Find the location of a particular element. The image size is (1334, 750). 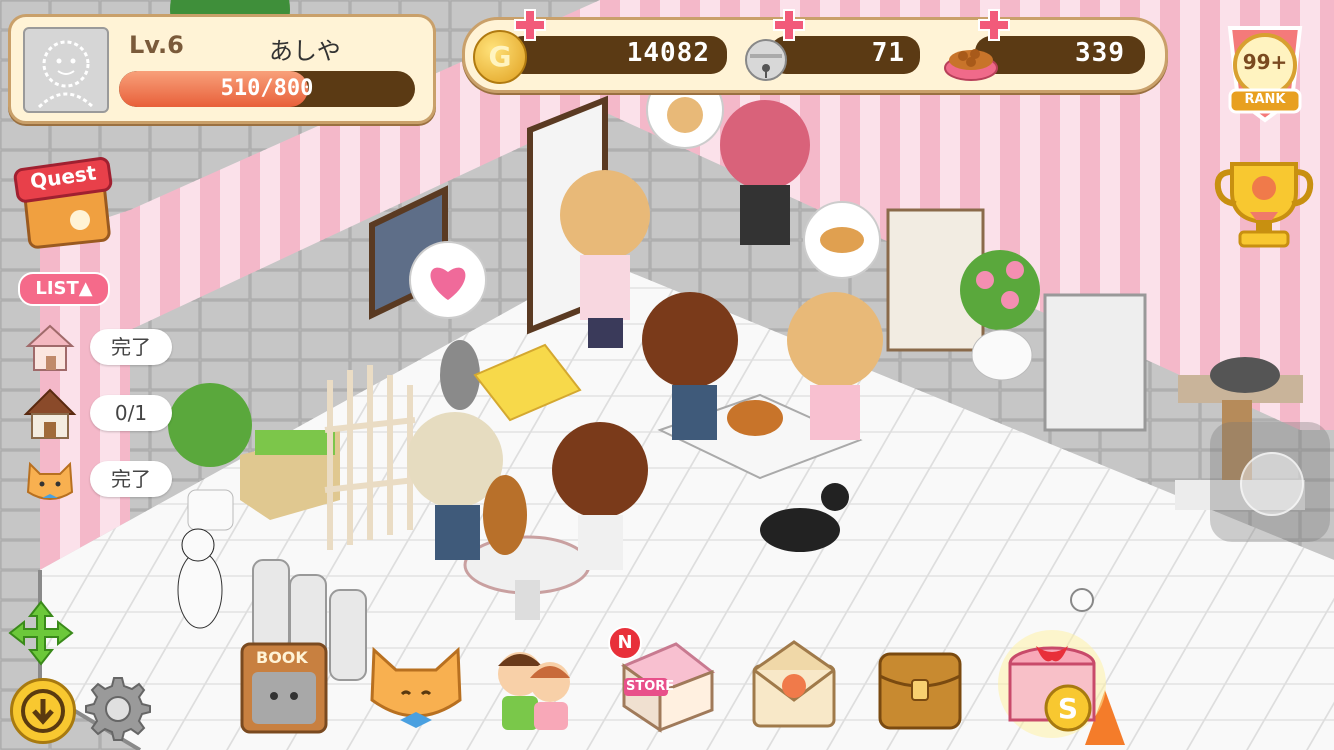

avatar is located at coordinates (66, 70).